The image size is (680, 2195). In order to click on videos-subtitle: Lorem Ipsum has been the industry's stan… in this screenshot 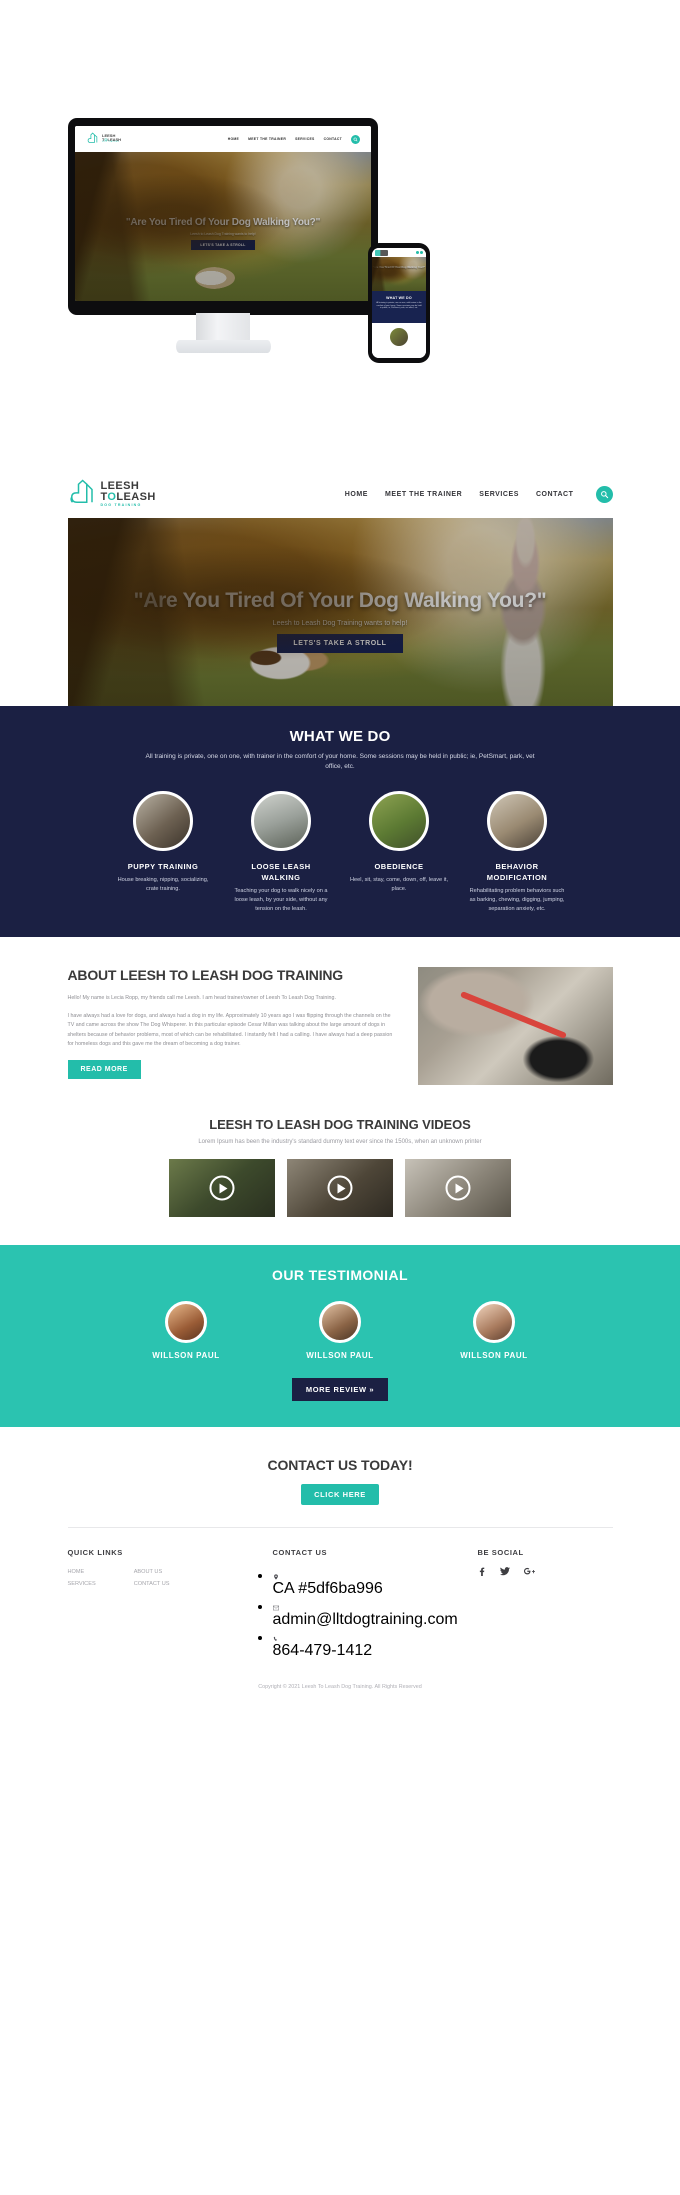, I will do `click(340, 1142)`.